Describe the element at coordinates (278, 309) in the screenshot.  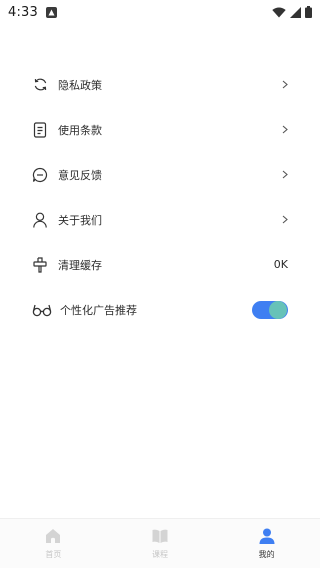
I see `toggle-knob` at that location.